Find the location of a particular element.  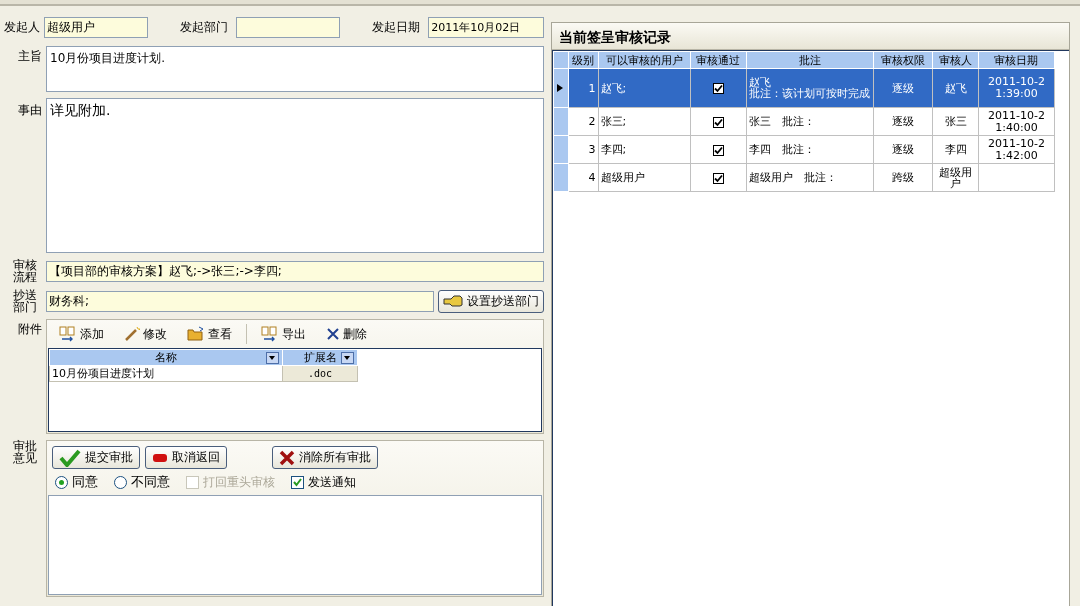

field-label: 审批意见 is located at coordinates (25, 452).